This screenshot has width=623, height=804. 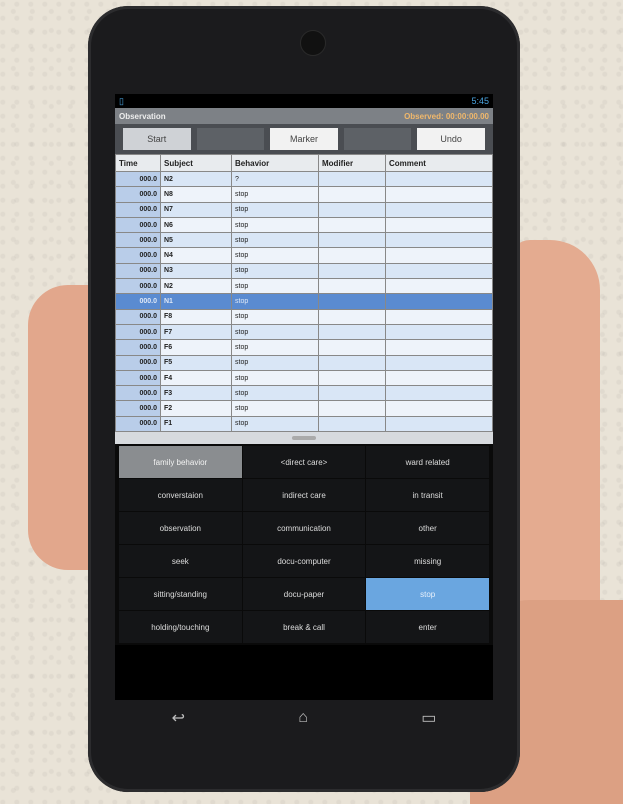 What do you see at coordinates (439, 163) in the screenshot?
I see `header-comment: Comment` at bounding box center [439, 163].